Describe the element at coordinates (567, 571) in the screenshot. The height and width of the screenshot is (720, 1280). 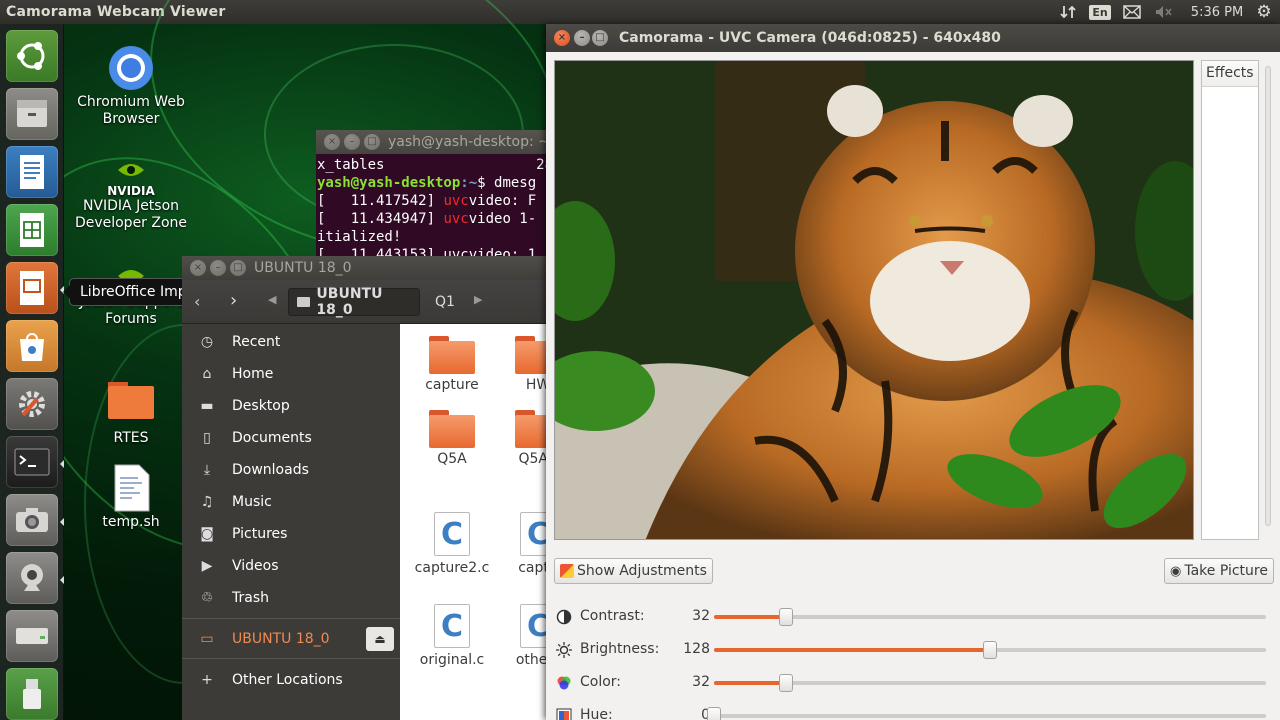
I see `adjustments-icon` at that location.